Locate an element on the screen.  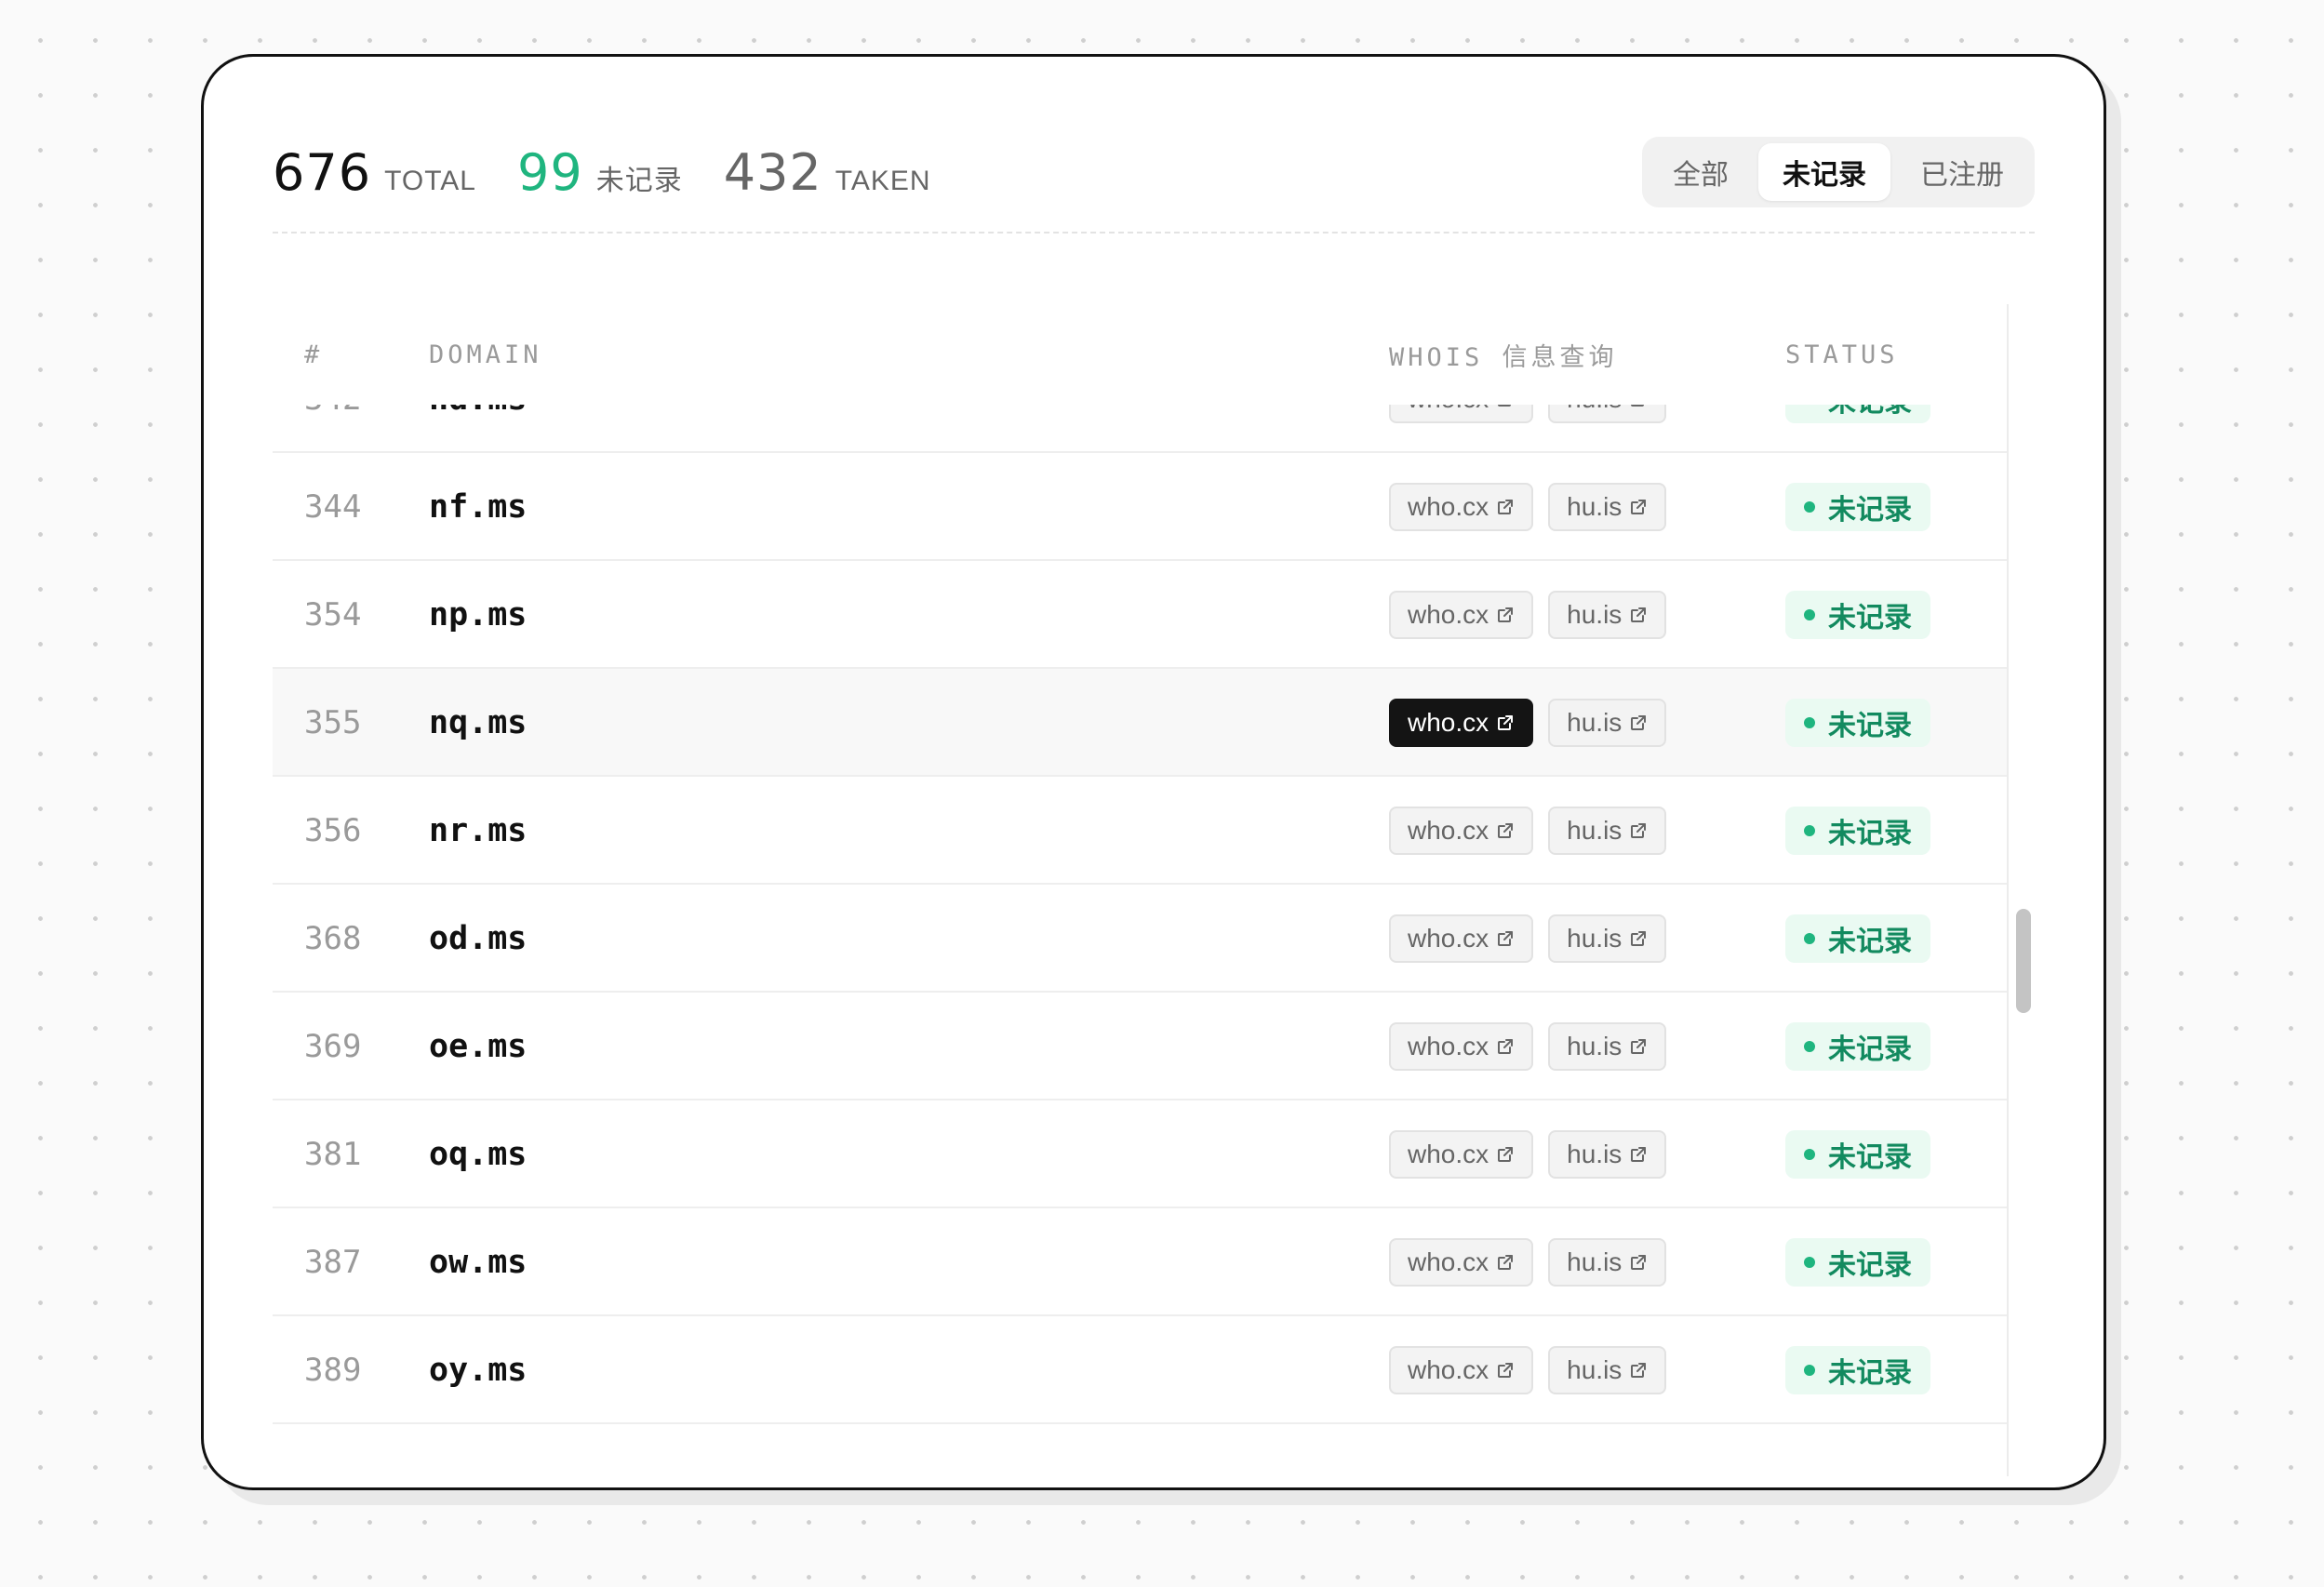
table-row: 355 nq.ms who.cx hu.is 未记录 is located at coordinates (1140, 723).